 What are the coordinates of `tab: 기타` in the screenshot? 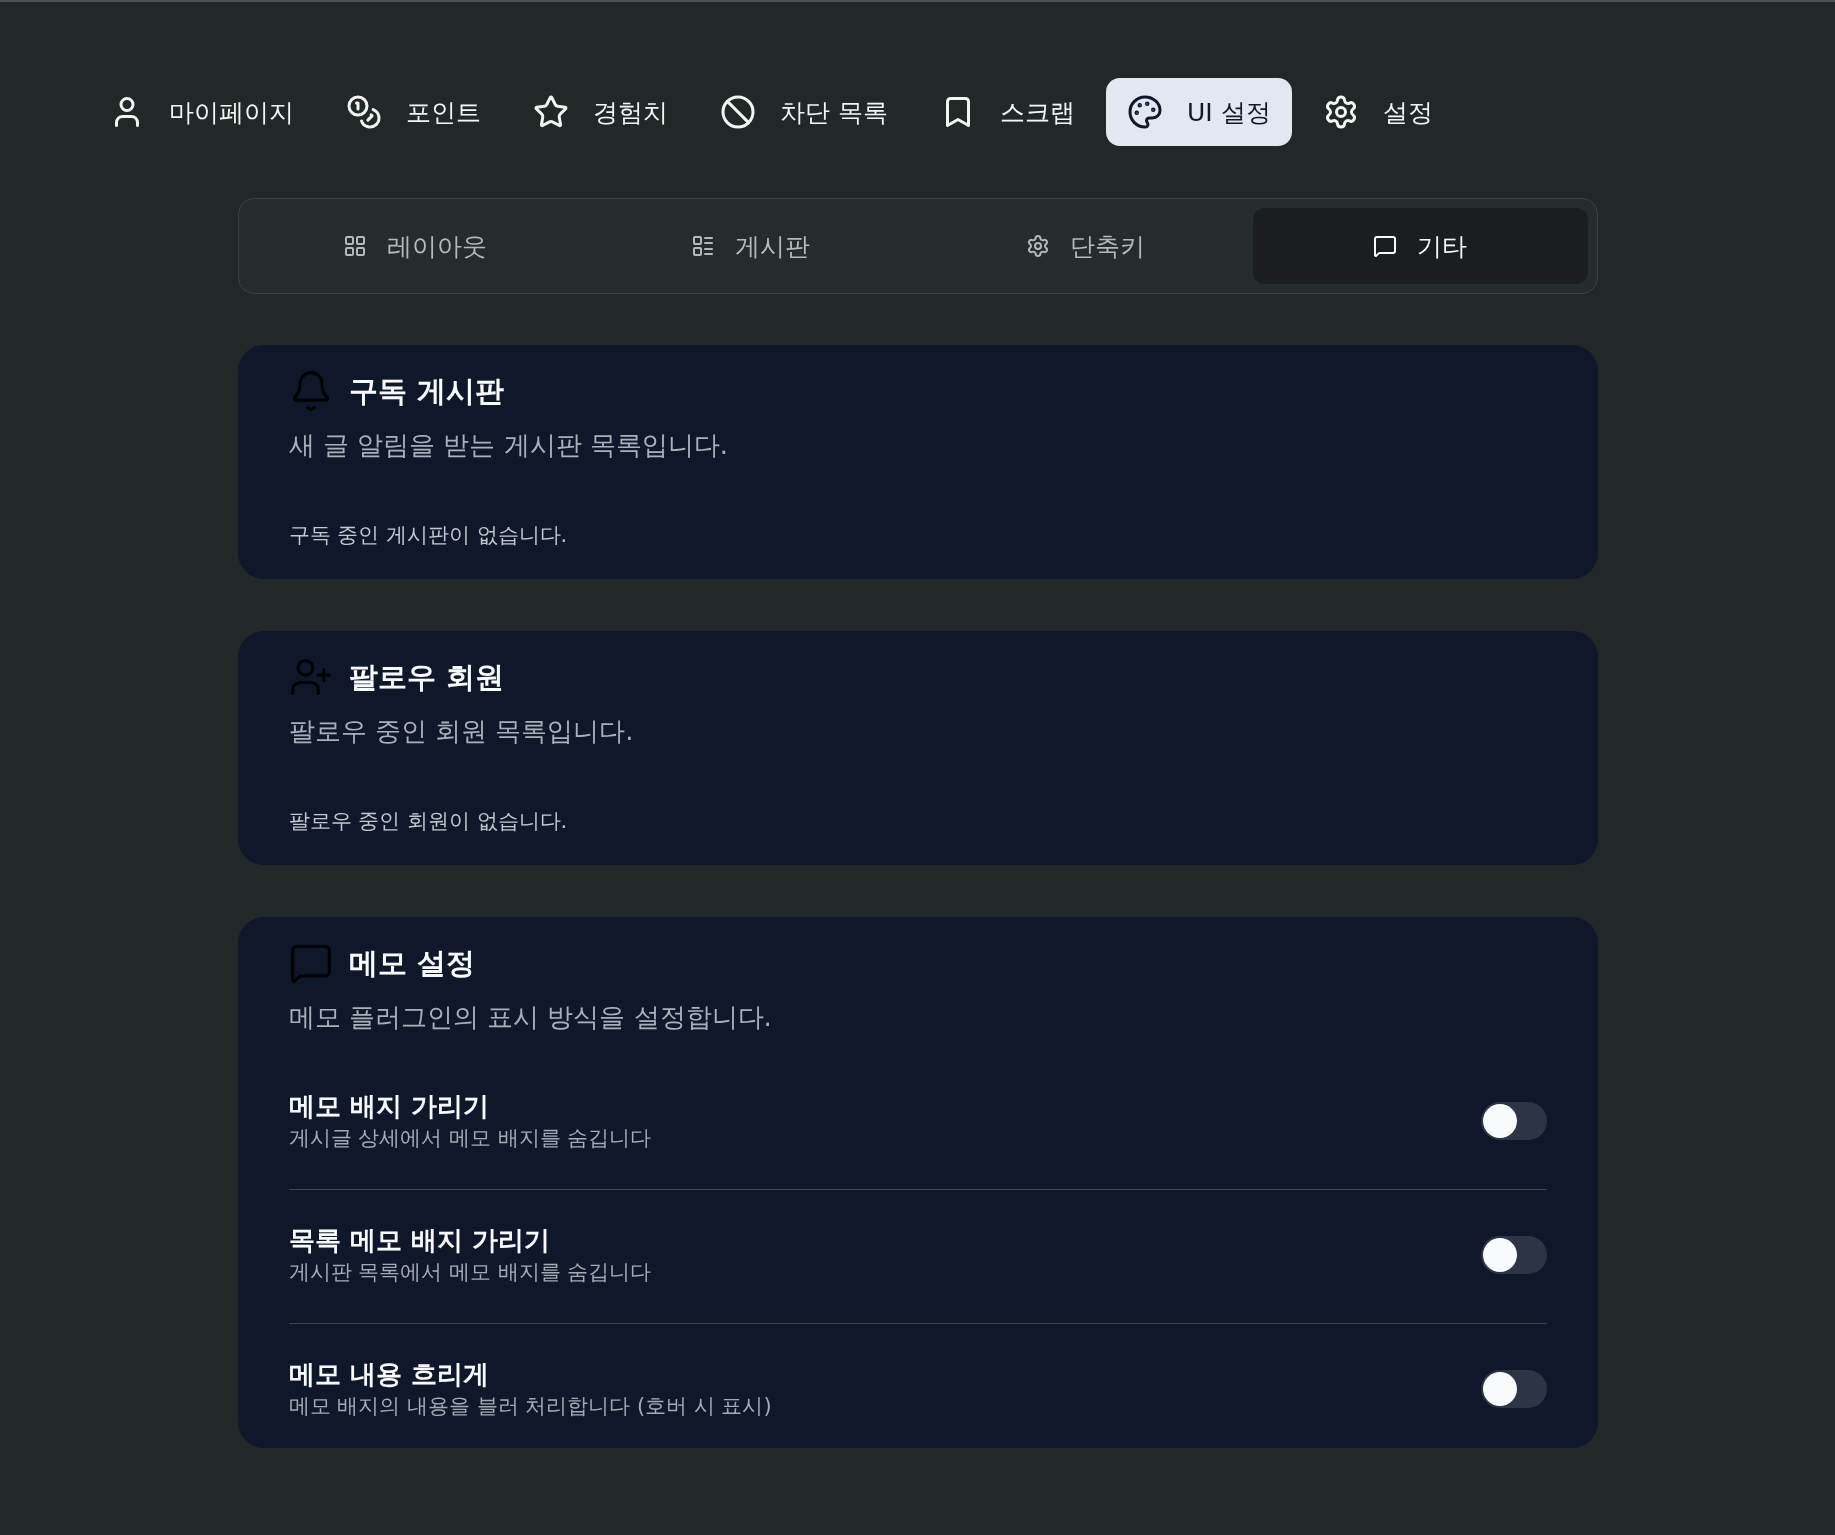 It's located at (1420, 246).